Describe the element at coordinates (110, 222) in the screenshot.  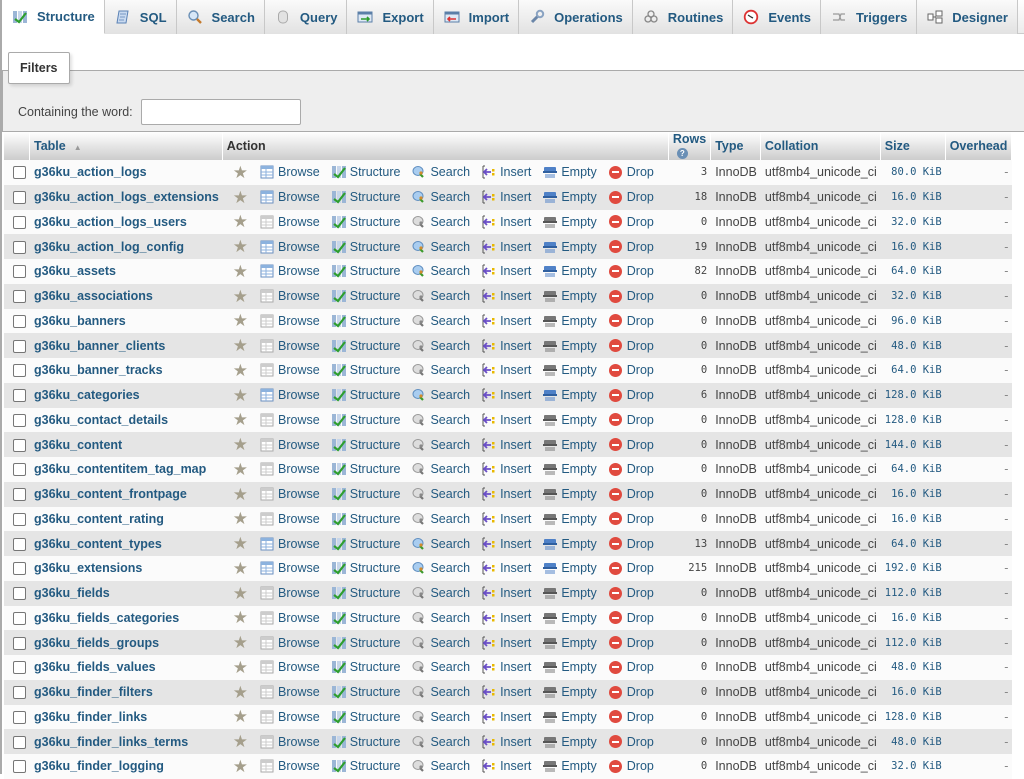
I see `table-name-link: g36ku_action_logs_users` at that location.